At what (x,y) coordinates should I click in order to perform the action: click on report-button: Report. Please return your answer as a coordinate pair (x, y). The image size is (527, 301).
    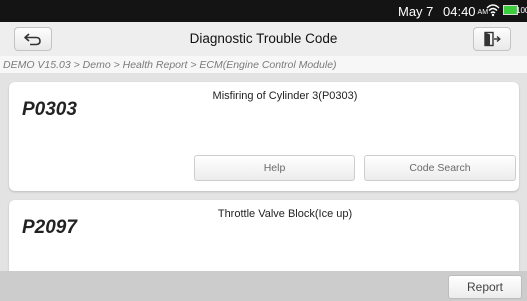
    Looking at the image, I should click on (485, 287).